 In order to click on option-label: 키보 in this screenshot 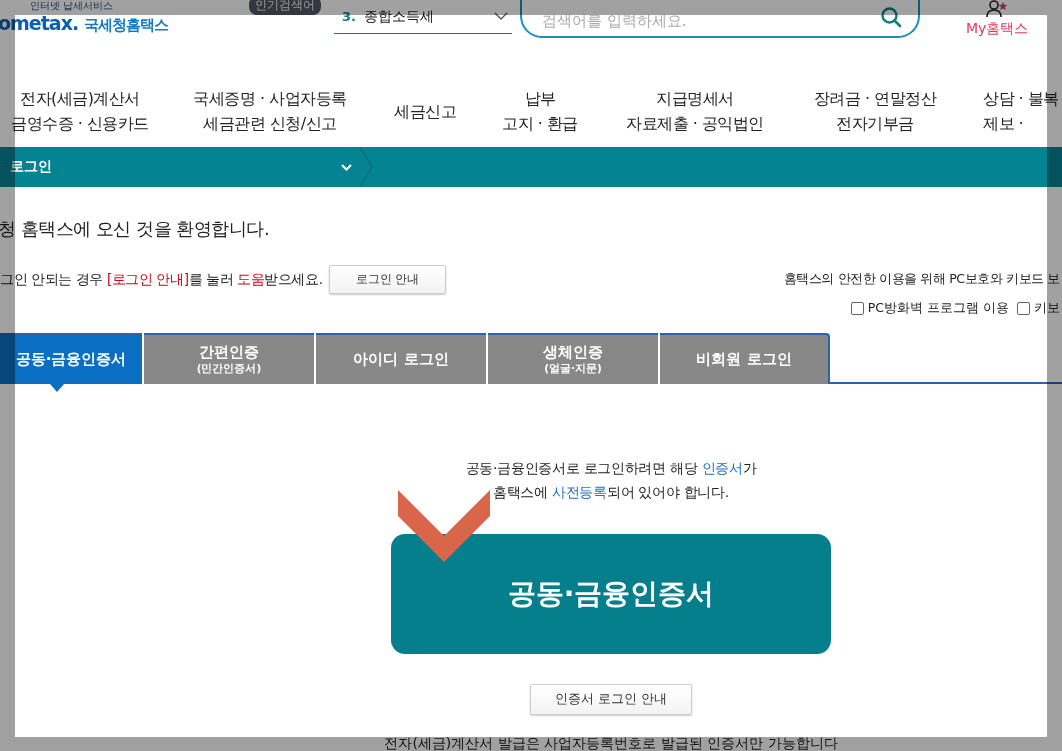, I will do `click(1047, 308)`.